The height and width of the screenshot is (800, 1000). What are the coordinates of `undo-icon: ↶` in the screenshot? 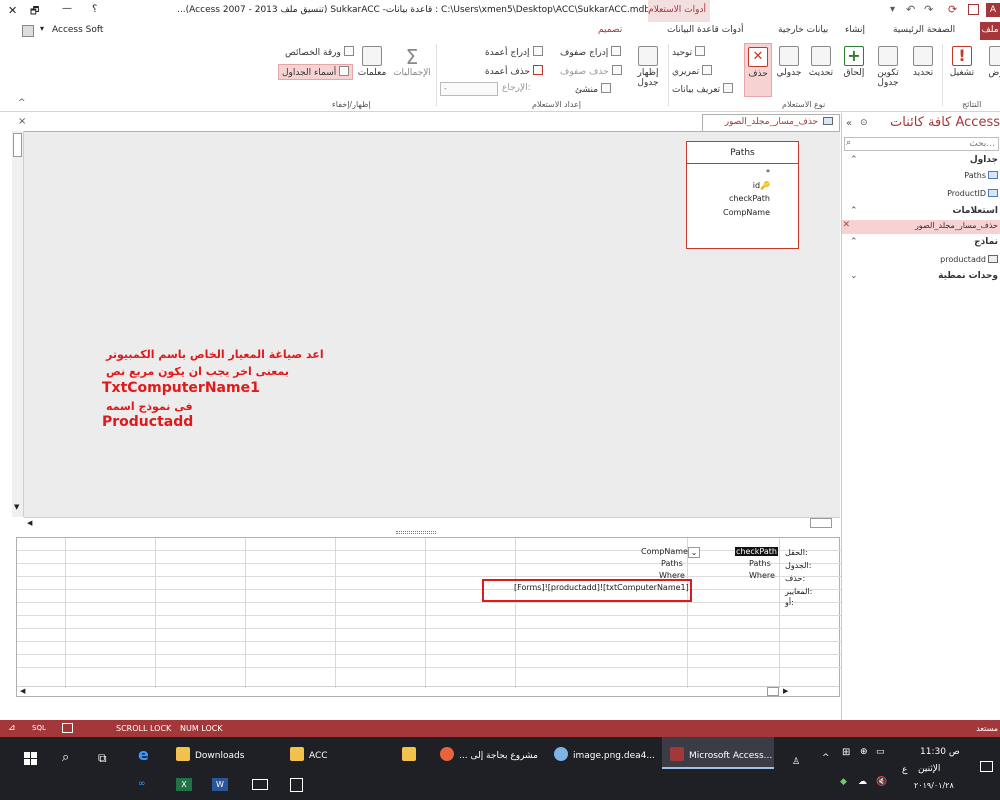 It's located at (910, 9).